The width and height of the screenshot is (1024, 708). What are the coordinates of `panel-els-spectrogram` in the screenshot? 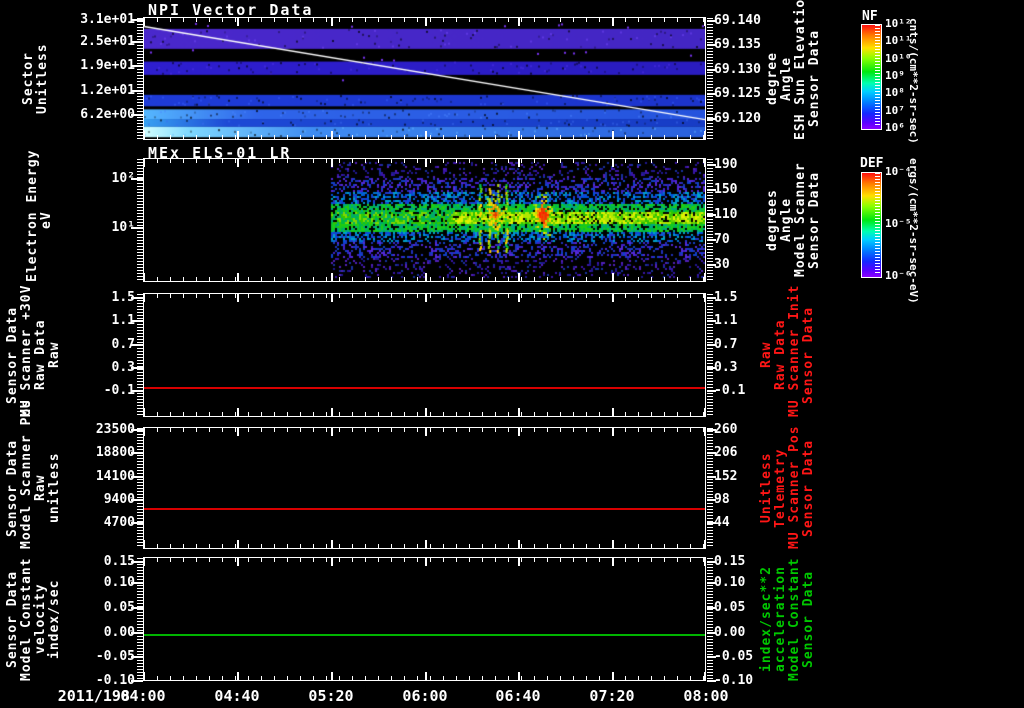 It's located at (424, 220).